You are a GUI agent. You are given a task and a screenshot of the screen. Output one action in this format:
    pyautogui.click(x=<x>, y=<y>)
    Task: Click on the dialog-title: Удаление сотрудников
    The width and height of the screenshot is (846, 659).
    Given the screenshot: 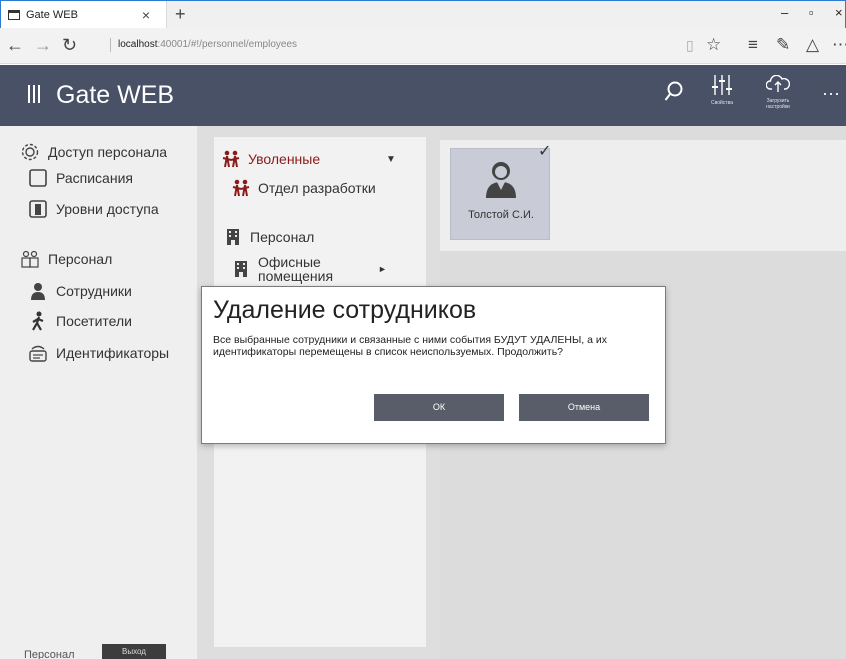 What is the action you would take?
    pyautogui.click(x=345, y=310)
    